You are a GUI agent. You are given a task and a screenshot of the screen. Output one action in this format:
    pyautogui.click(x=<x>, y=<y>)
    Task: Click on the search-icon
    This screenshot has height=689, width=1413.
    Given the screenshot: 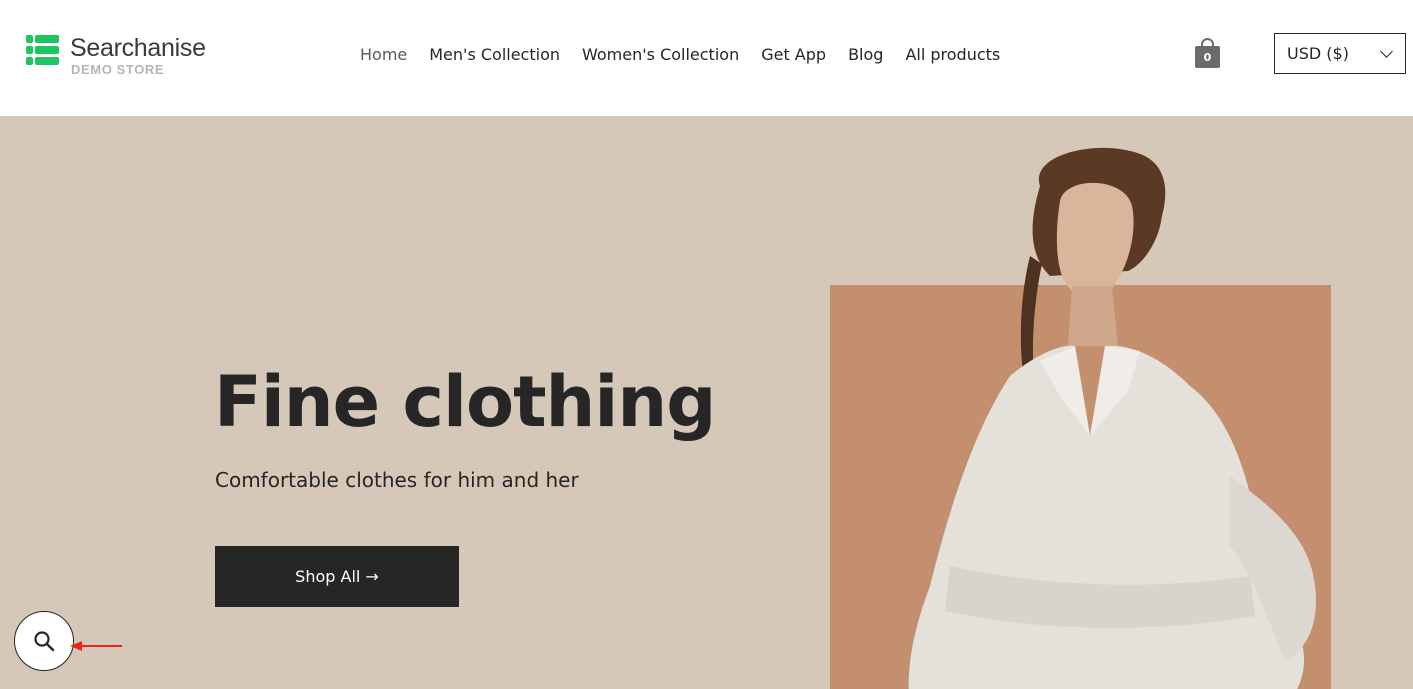 What is the action you would take?
    pyautogui.click(x=44, y=641)
    